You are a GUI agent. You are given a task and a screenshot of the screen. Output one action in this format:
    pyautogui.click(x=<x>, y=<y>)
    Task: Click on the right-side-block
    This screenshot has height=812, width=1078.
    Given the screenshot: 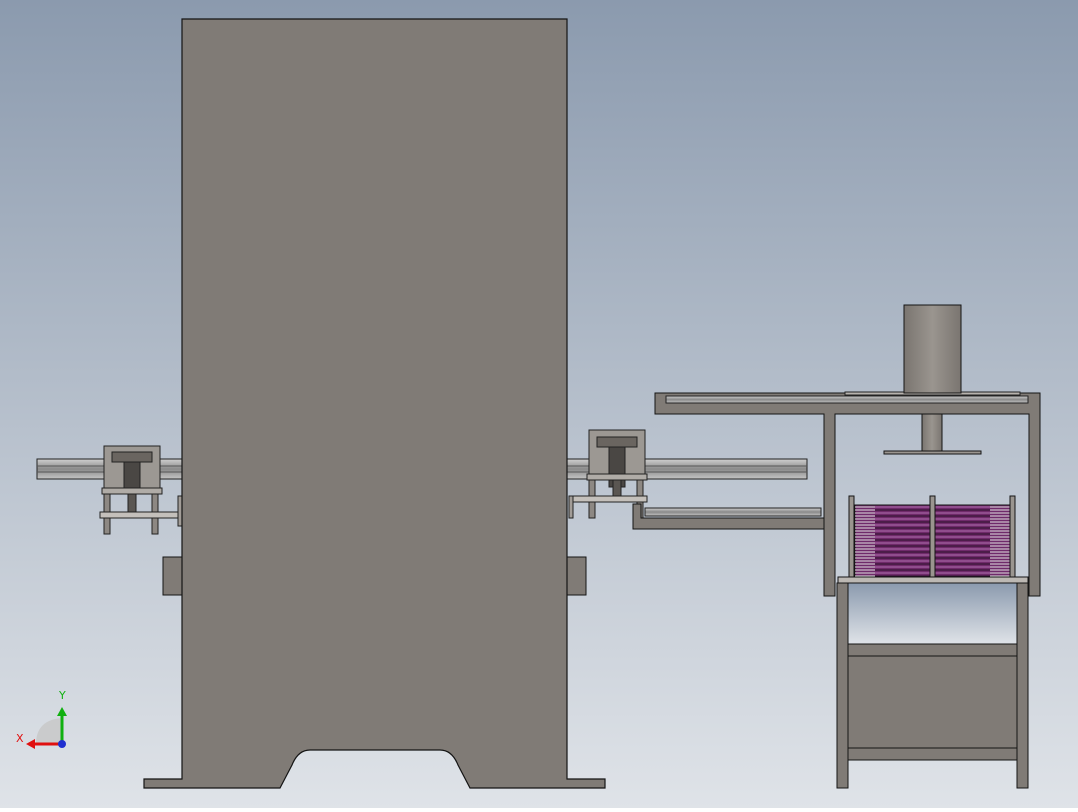 What is the action you would take?
    pyautogui.click(x=576, y=576)
    